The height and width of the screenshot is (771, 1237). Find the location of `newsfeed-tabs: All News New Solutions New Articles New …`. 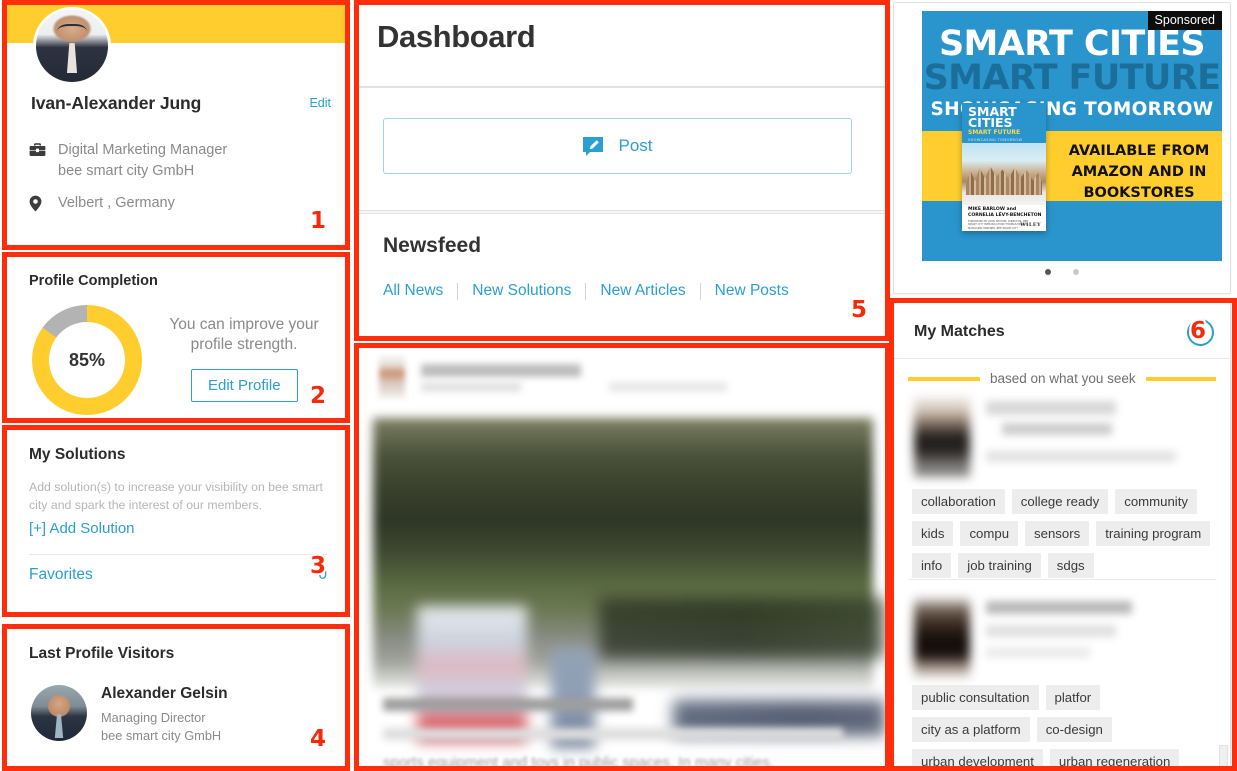

newsfeed-tabs: All News New Solutions New Articles New … is located at coordinates (586, 291).